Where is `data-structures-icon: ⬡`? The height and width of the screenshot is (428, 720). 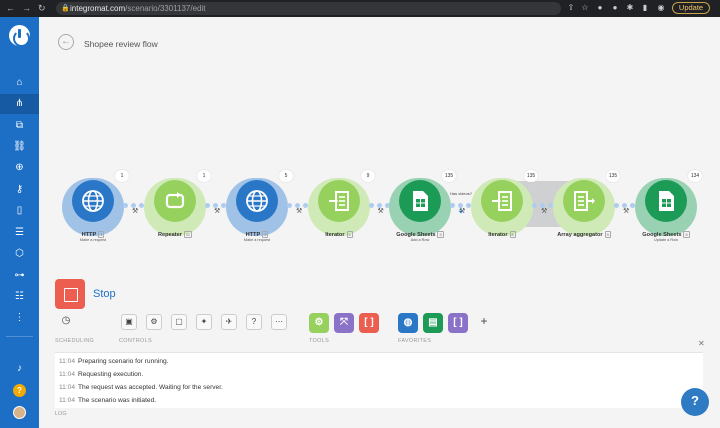 data-structures-icon: ⬡ is located at coordinates (19, 254).